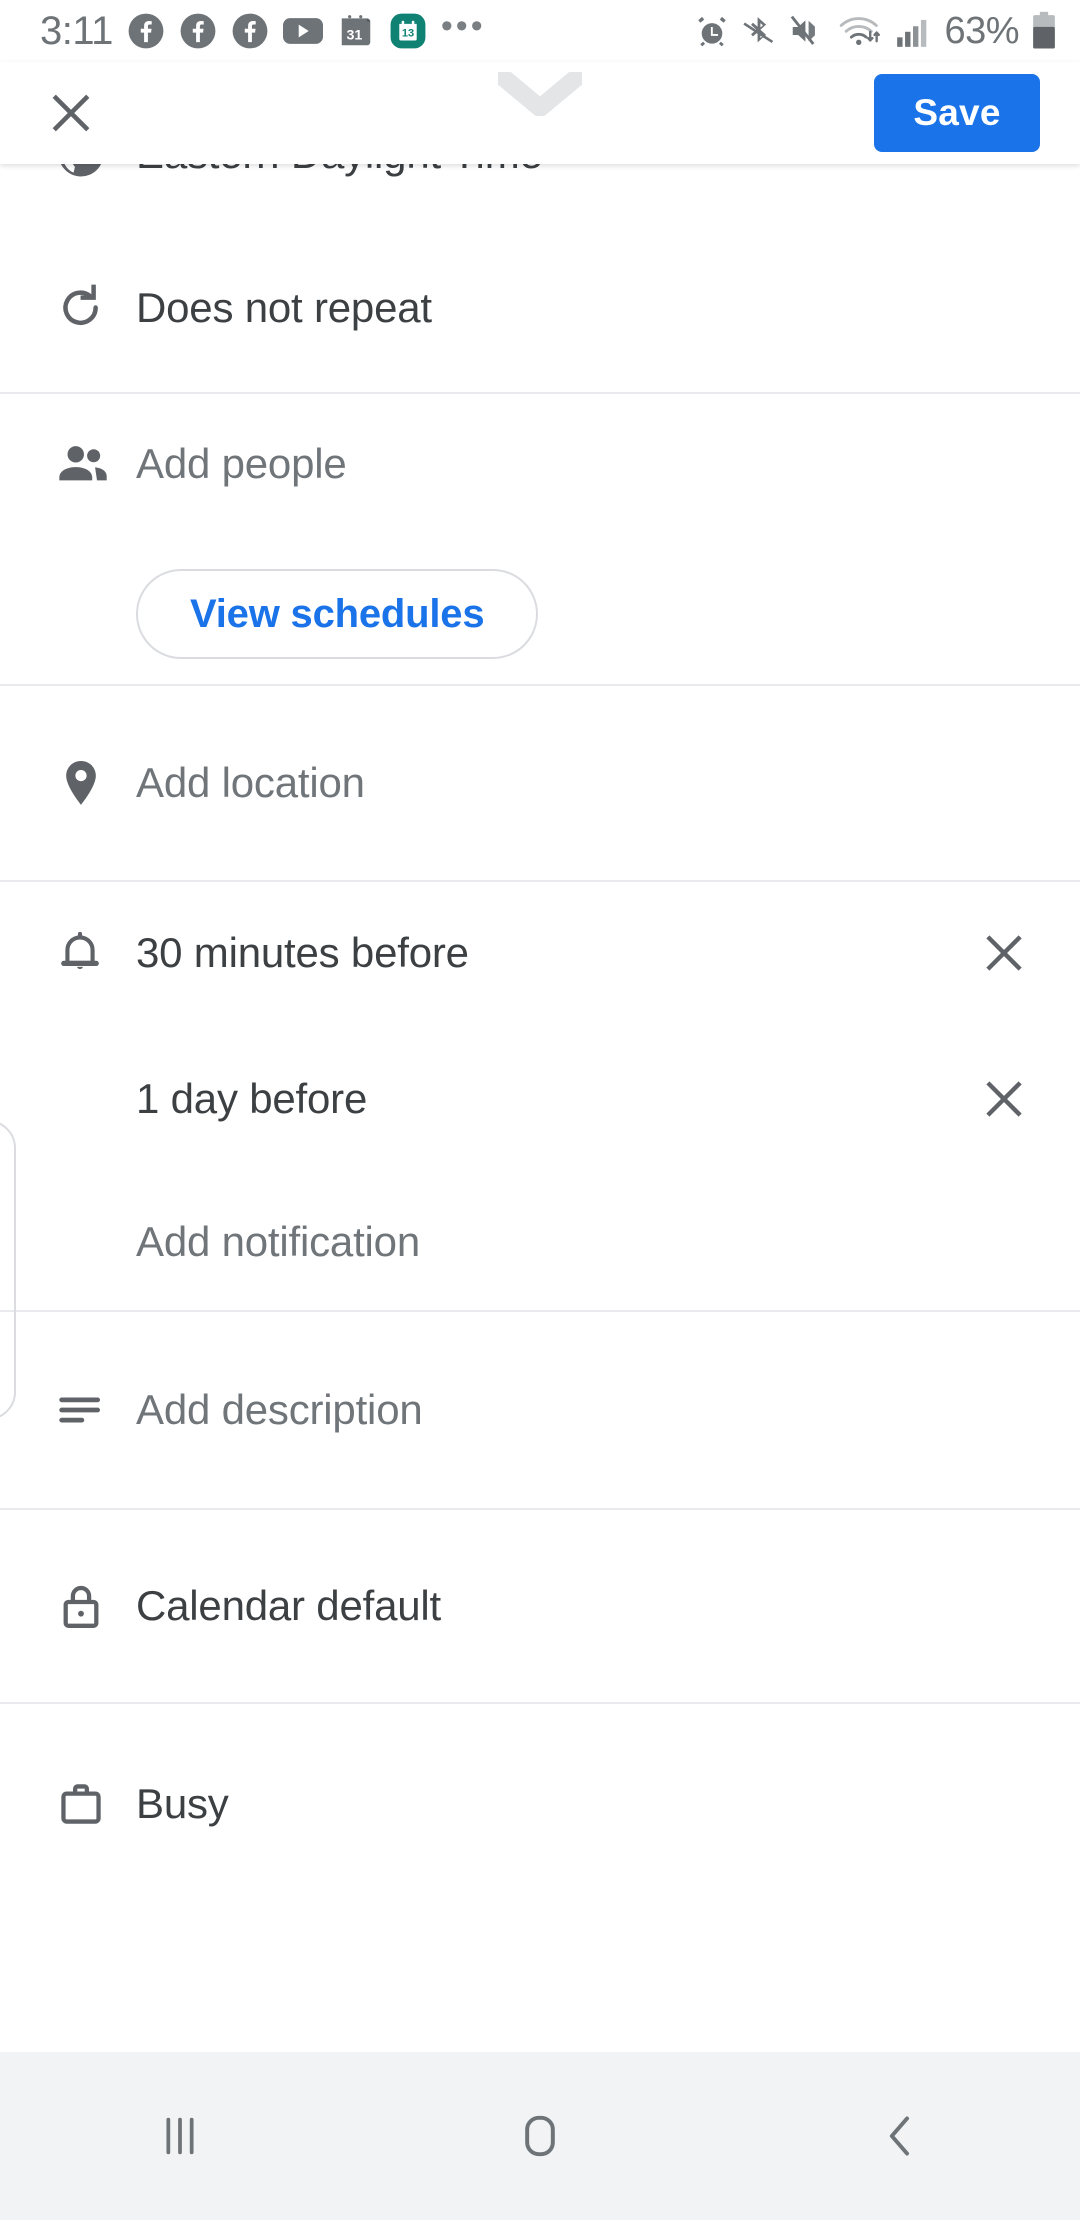 This screenshot has height=2220, width=1080. What do you see at coordinates (540, 31) in the screenshot?
I see `status-bar: 3:11 31 13 ••• 63%` at bounding box center [540, 31].